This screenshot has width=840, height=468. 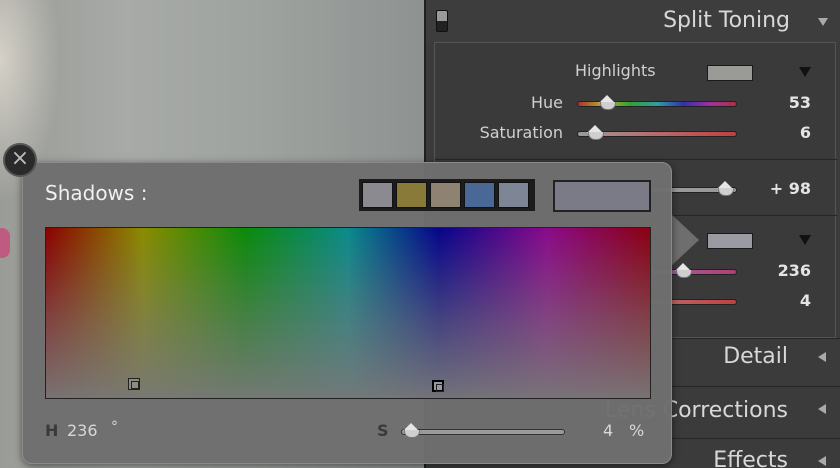 I want to click on shadows-saturation-value: 4, so click(x=783, y=300).